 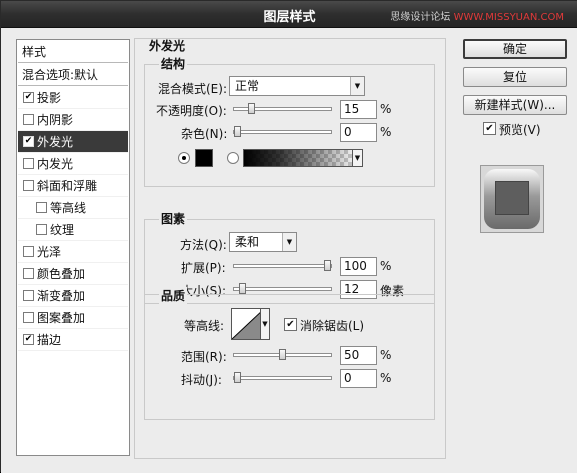 What do you see at coordinates (61, 296) in the screenshot?
I see `style-item-label: 渐变叠加` at bounding box center [61, 296].